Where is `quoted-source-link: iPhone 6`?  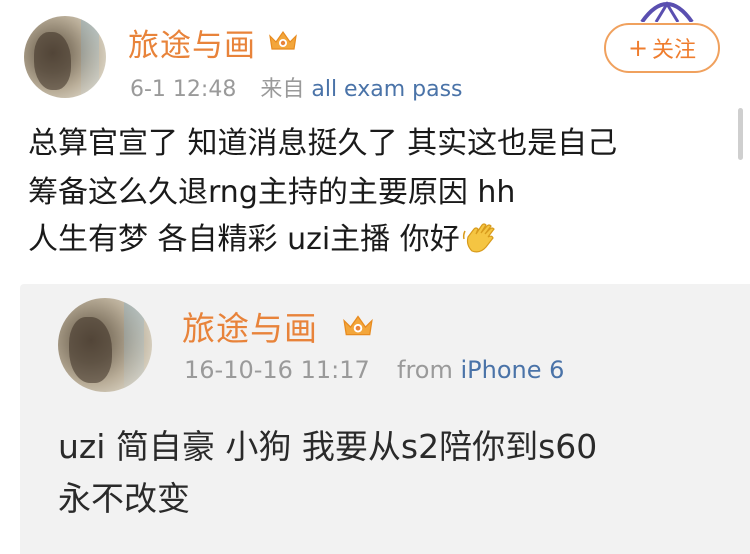
quoted-source-link: iPhone 6 is located at coordinates (513, 370).